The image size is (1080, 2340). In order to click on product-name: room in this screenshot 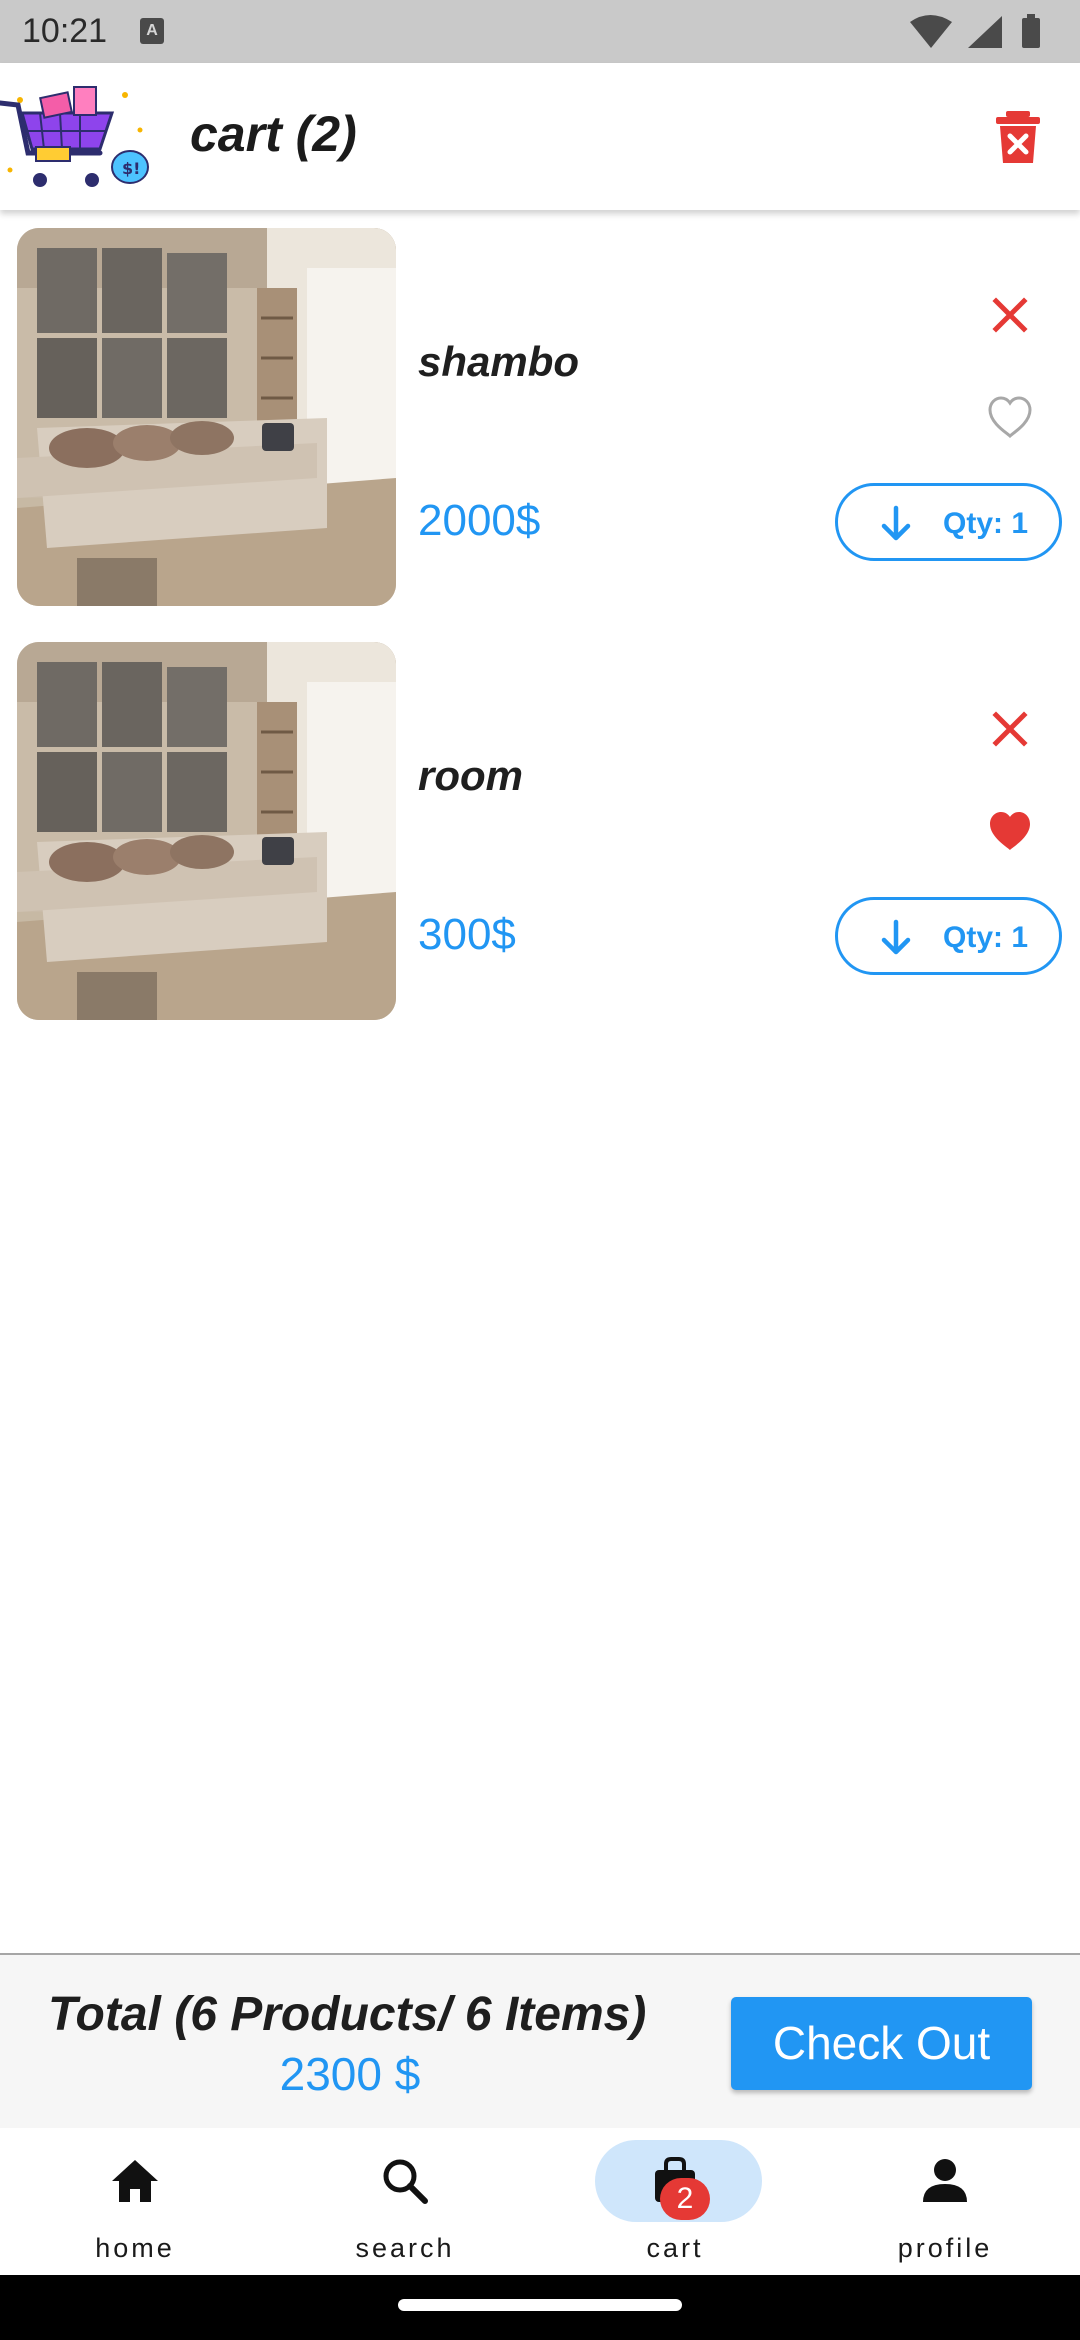, I will do `click(470, 775)`.